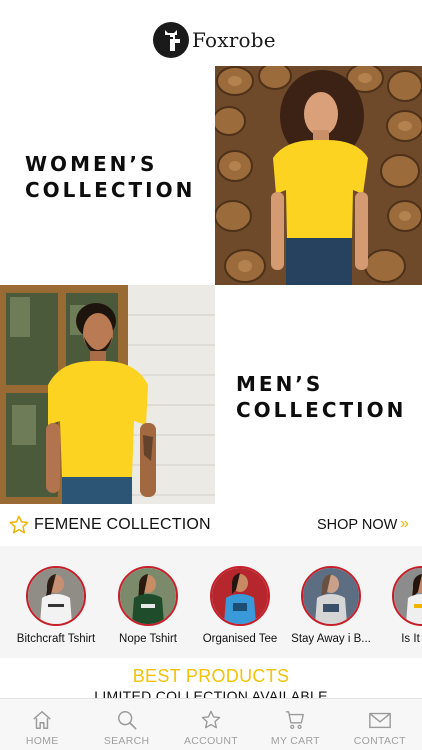 The image size is (422, 750). I want to click on product-item: Is It Frid, so click(397, 605).